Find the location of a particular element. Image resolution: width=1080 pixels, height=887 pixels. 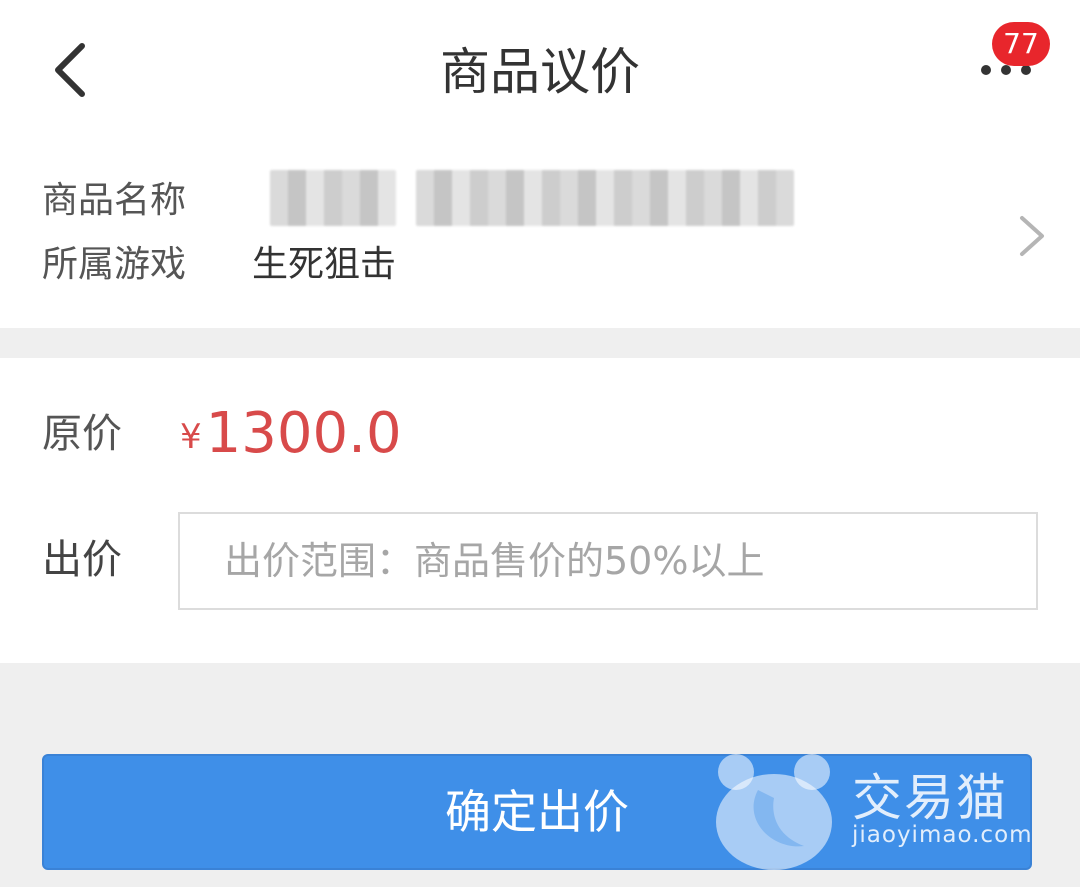

currency-symbol: ¥ is located at coordinates (191, 437).